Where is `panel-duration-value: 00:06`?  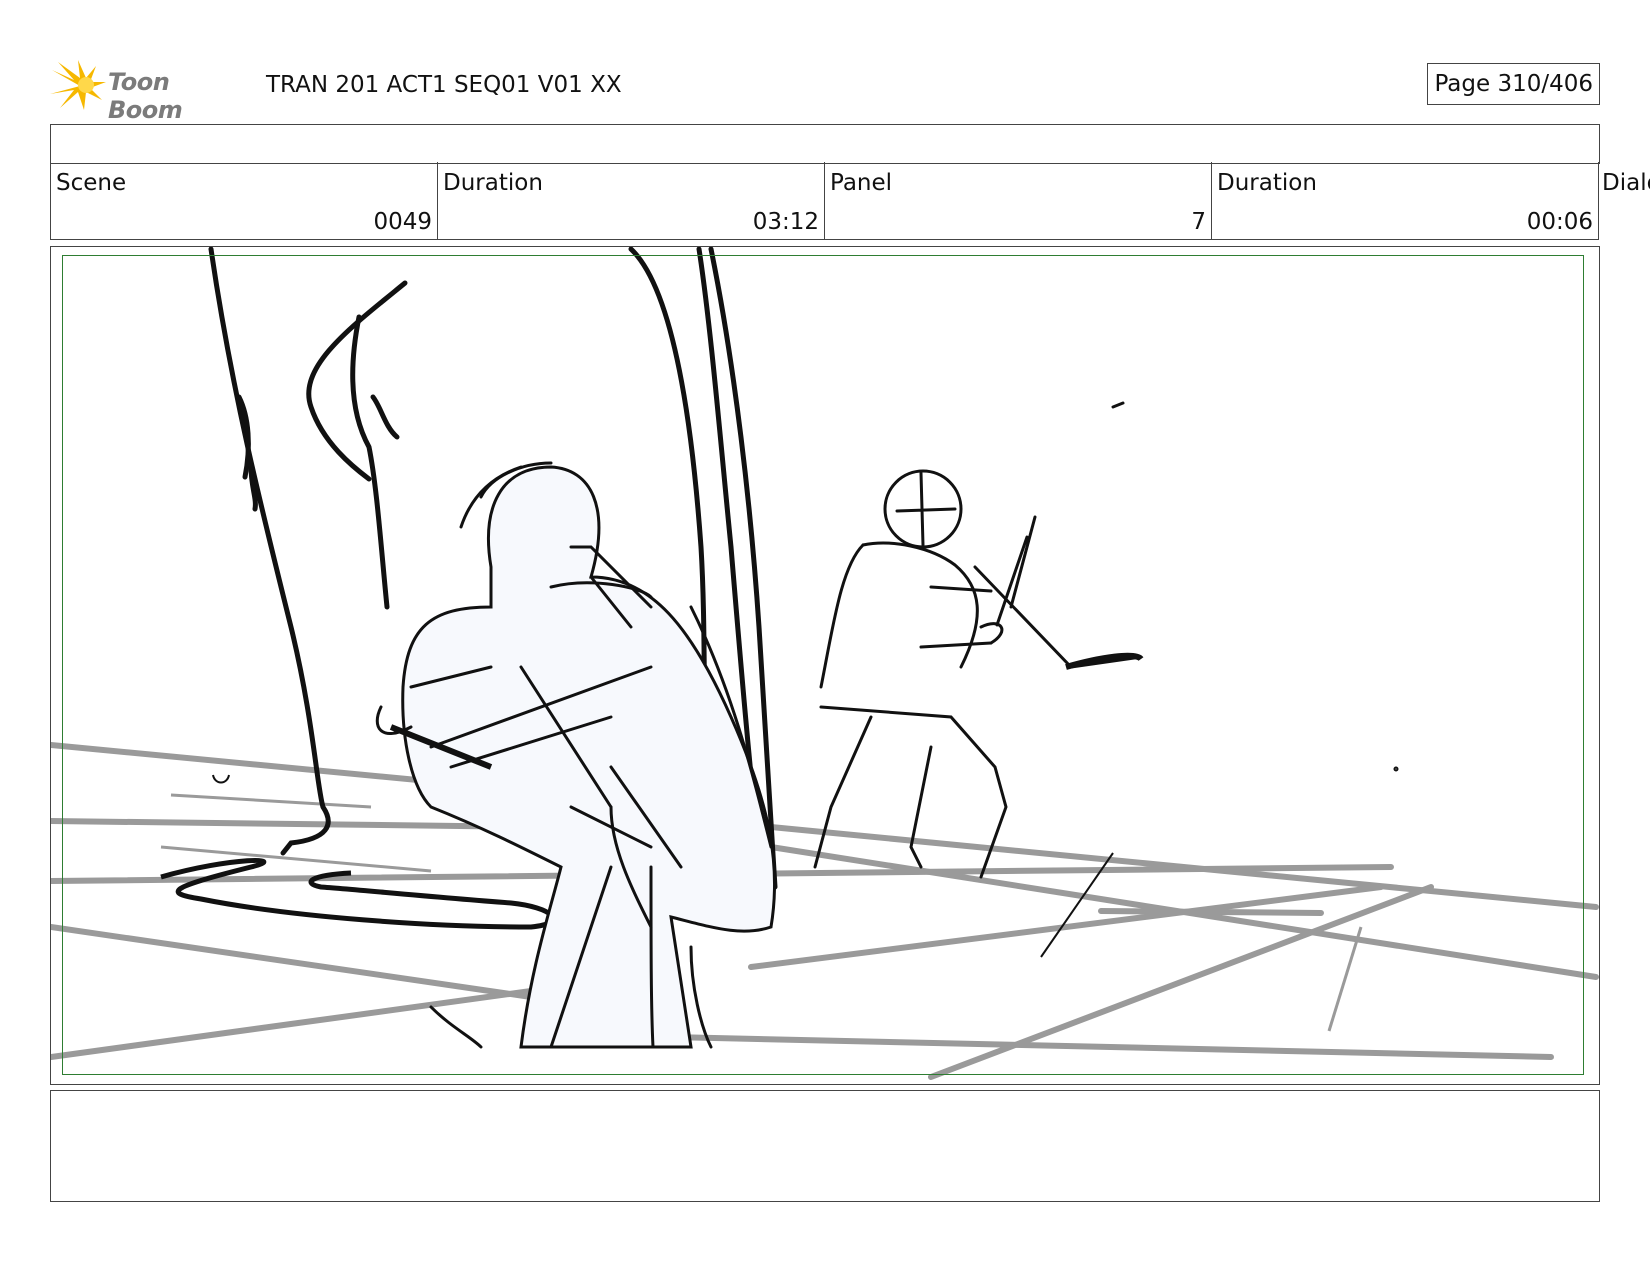 panel-duration-value: 00:06 is located at coordinates (1559, 222).